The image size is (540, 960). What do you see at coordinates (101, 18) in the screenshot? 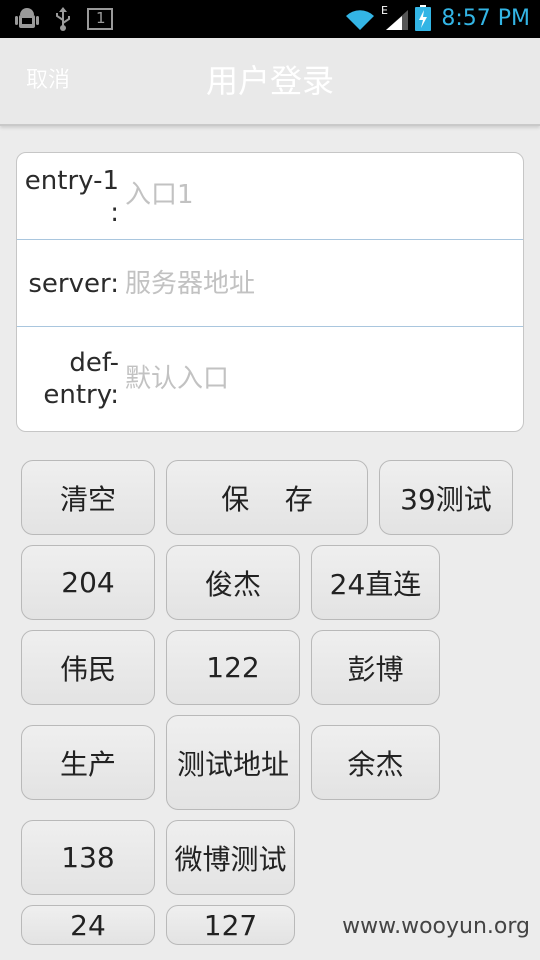
I see `notification-count: 1` at bounding box center [101, 18].